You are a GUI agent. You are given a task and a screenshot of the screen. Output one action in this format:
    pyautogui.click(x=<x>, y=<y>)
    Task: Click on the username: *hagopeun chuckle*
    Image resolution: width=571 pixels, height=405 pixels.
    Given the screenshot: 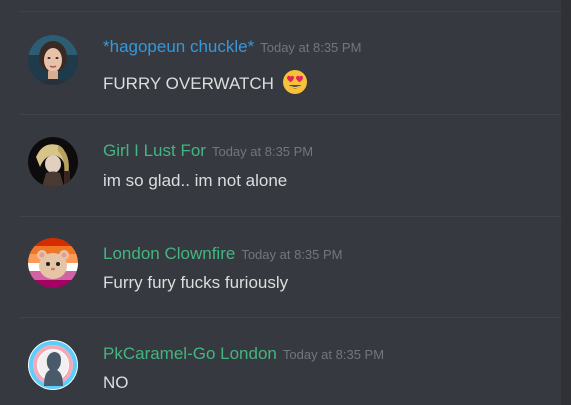 What is the action you would take?
    pyautogui.click(x=178, y=46)
    